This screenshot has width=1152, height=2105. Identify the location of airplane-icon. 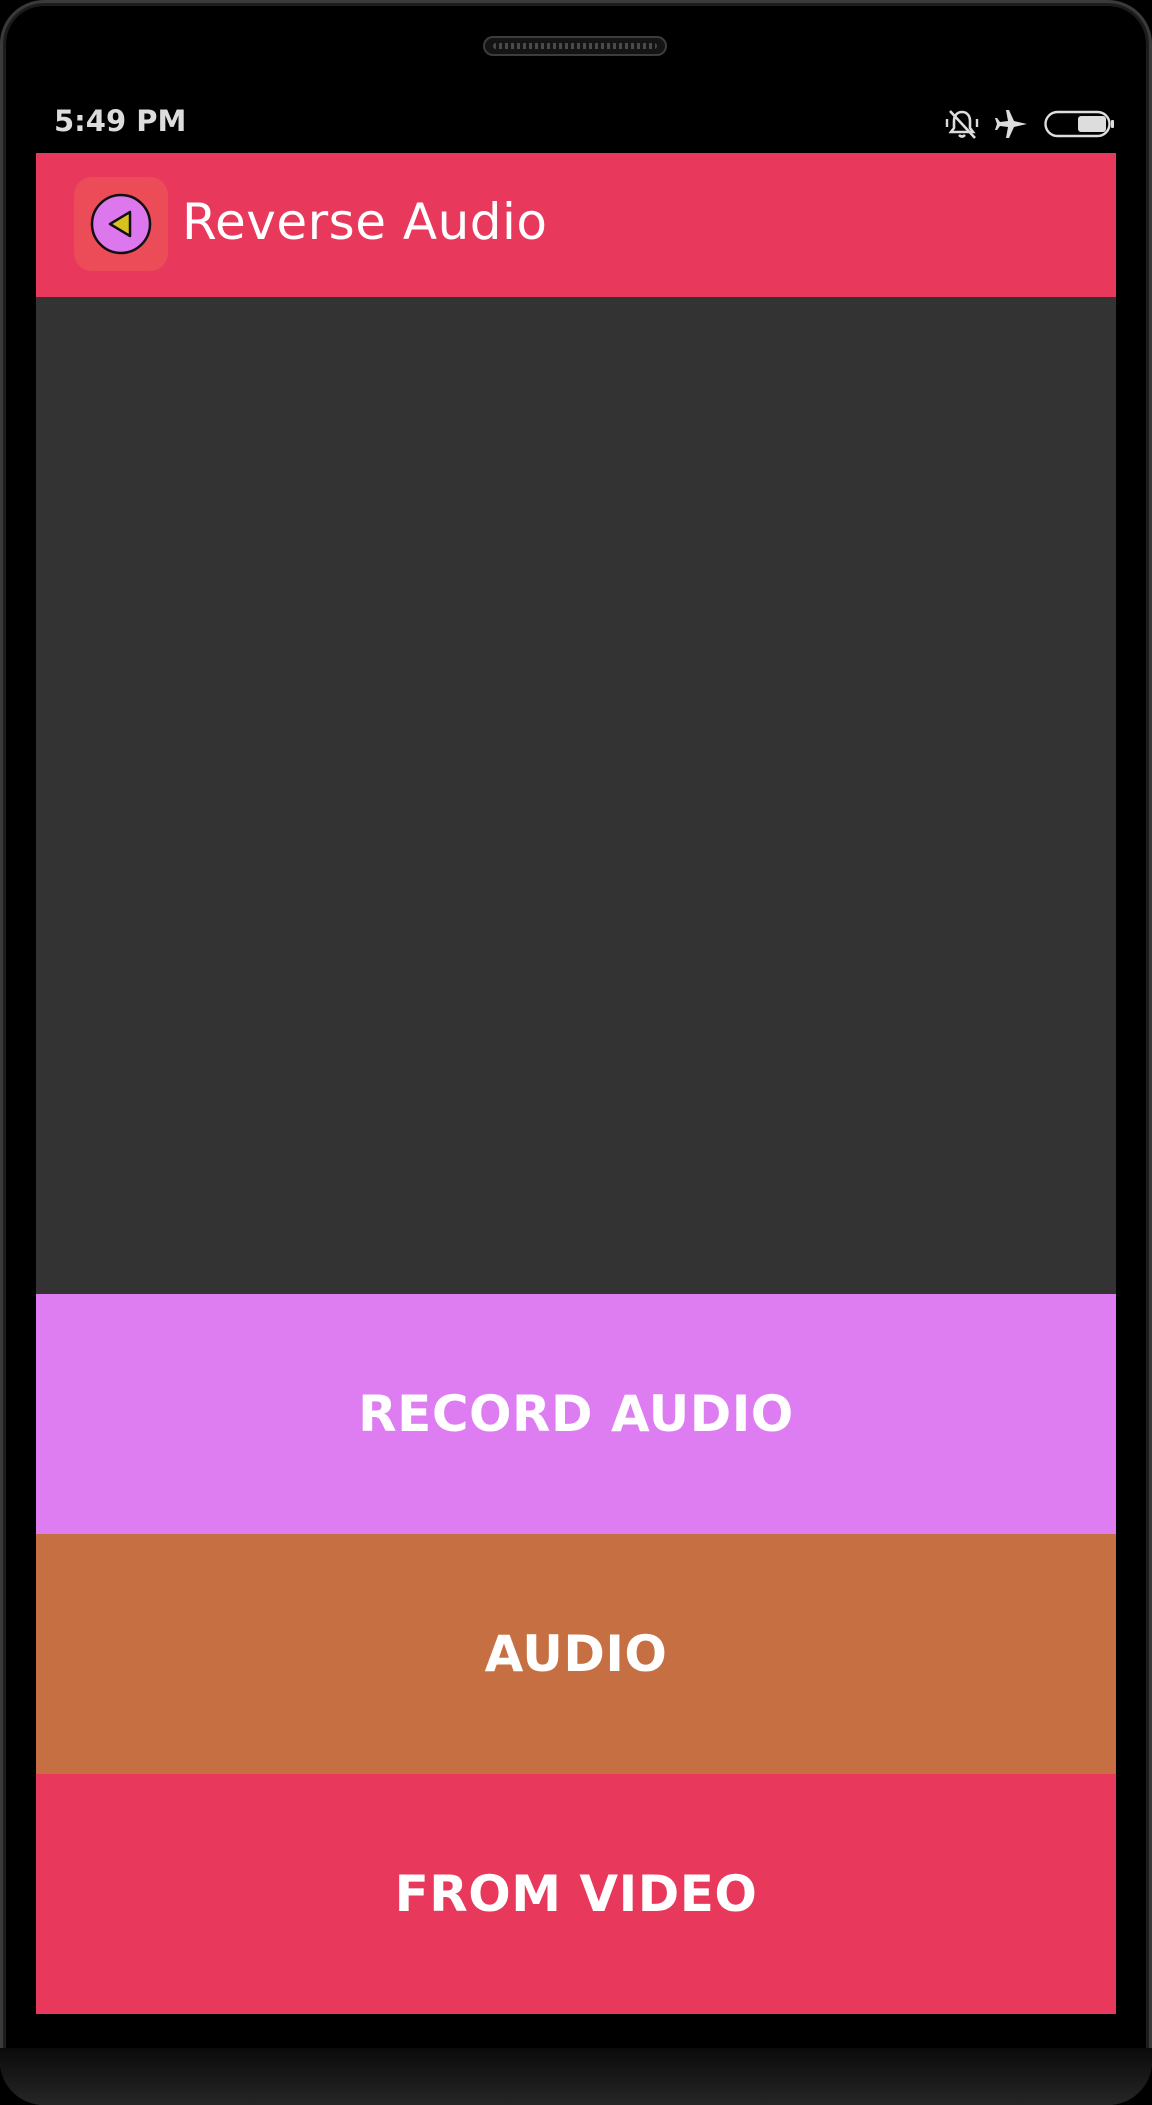
(1012, 124).